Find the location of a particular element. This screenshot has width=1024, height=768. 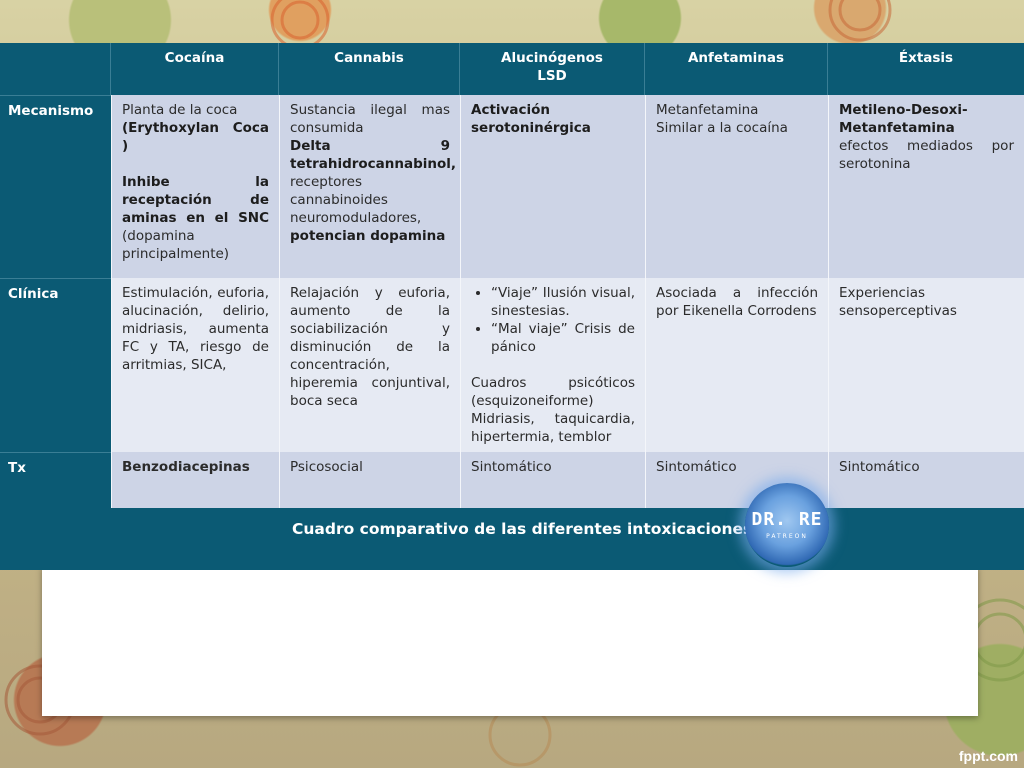

header-cocaina: Cocaína is located at coordinates (195, 69).